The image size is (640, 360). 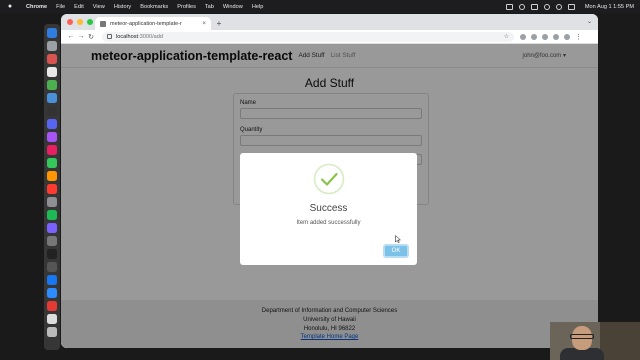 I want to click on acrobat-icon, so click(x=52, y=306).